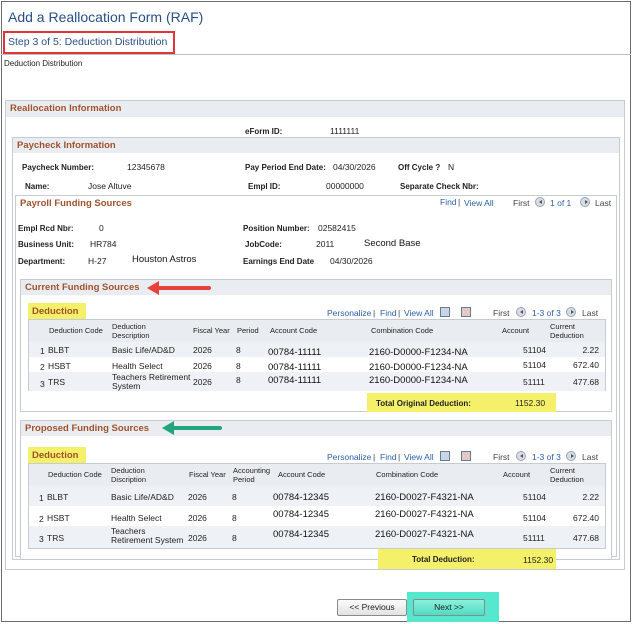  Describe the element at coordinates (263, 244) in the screenshot. I see `jobcode-label: JobCode:` at that location.